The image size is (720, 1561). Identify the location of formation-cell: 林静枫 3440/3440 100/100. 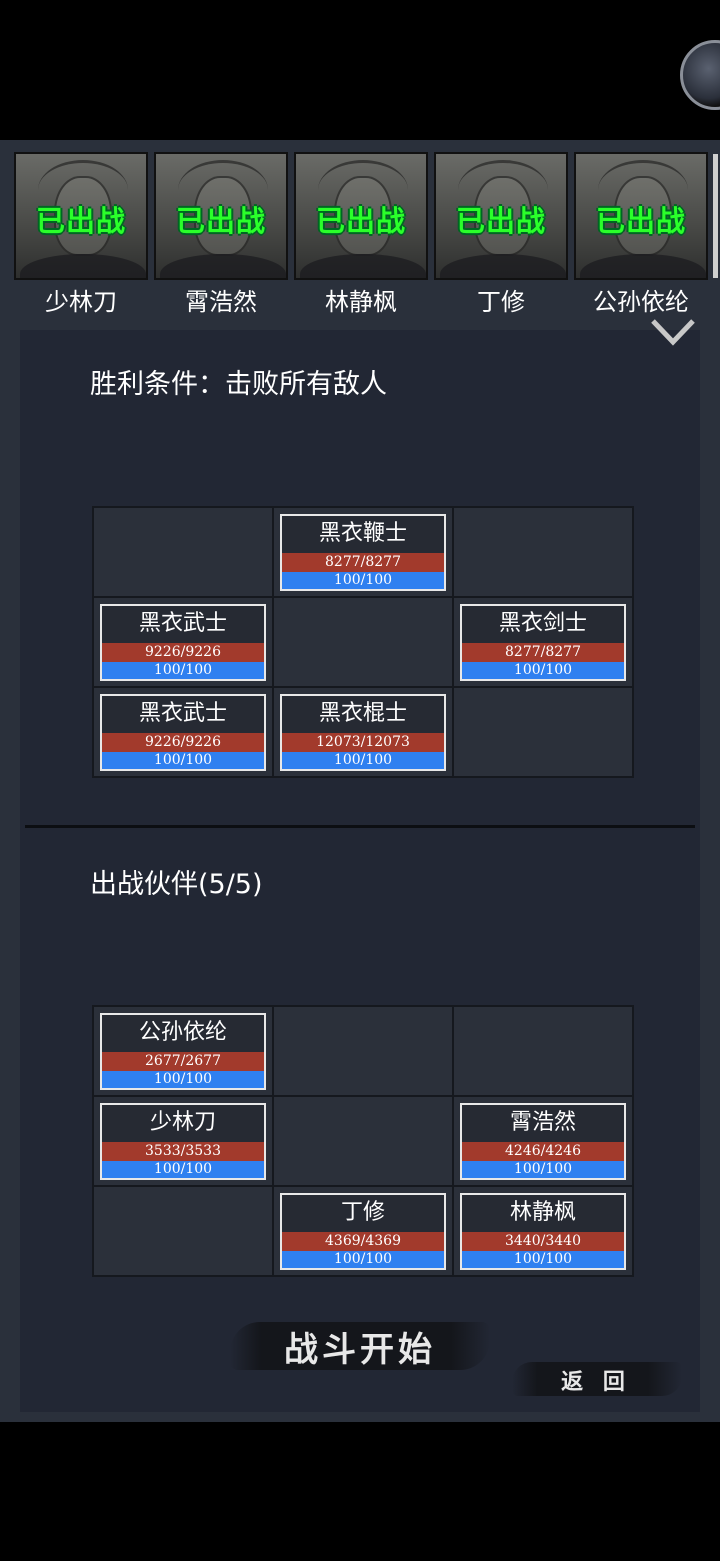
(543, 1231).